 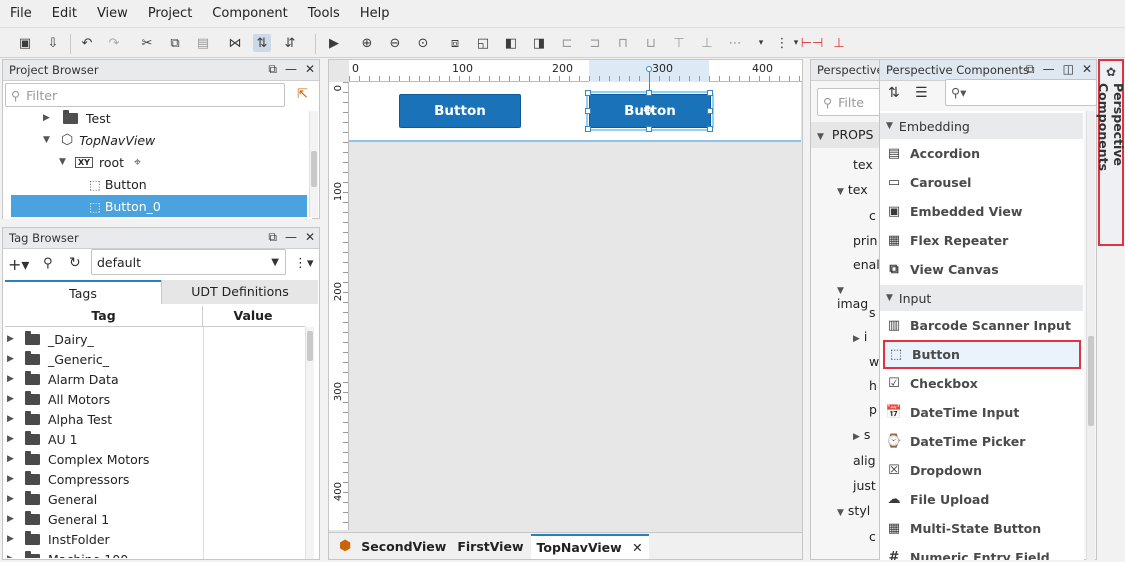 What do you see at coordinates (59, 419) in the screenshot?
I see `tag-row: ▶ Alpha Test` at bounding box center [59, 419].